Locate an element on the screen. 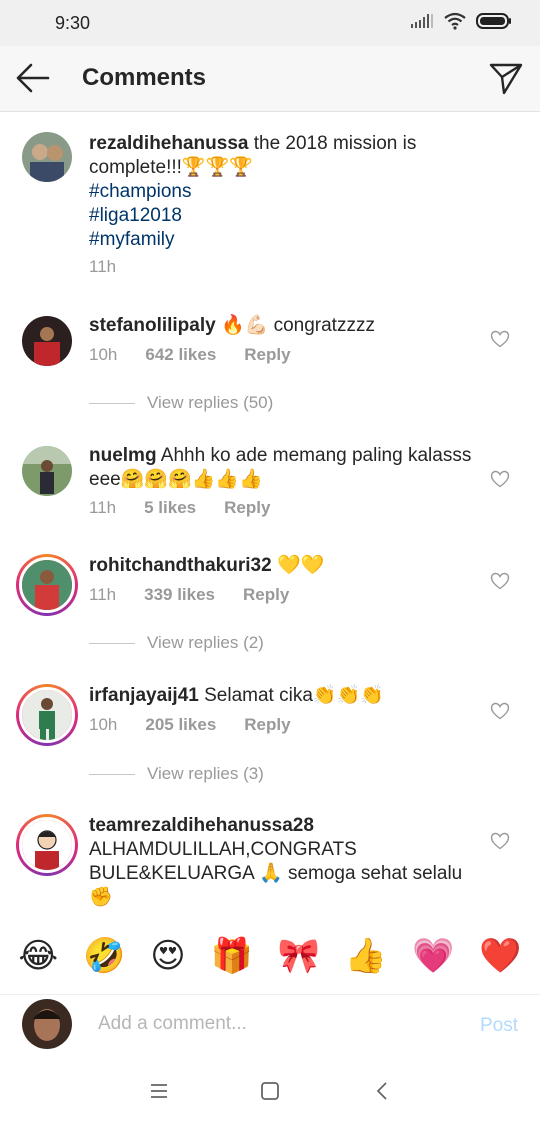 The width and height of the screenshot is (540, 1123). view-replies-label: View replies (2) is located at coordinates (205, 642).